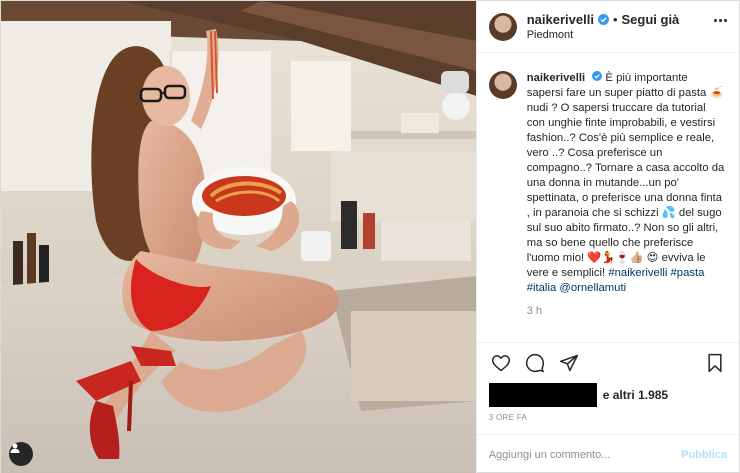  I want to click on caption-age: 3 h, so click(627, 311).